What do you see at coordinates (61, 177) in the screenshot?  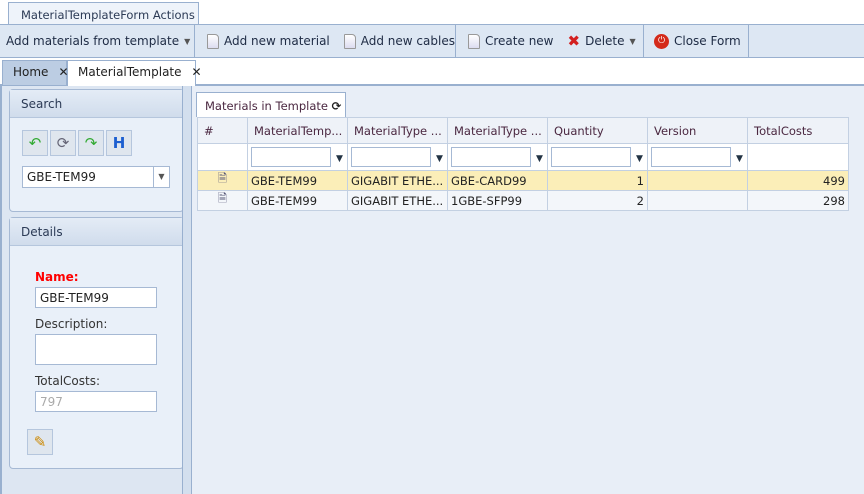 I see `combobox-value: GBE-TEM99` at bounding box center [61, 177].